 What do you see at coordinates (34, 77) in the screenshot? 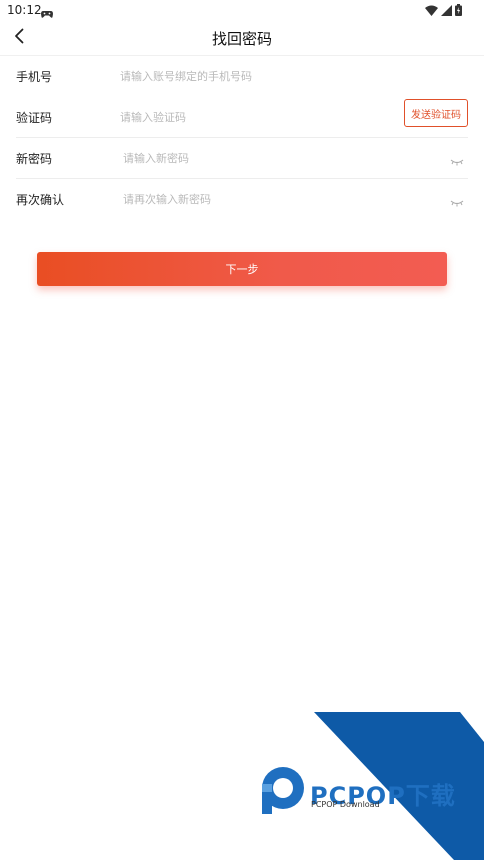
I see `phone-label: 手机号` at bounding box center [34, 77].